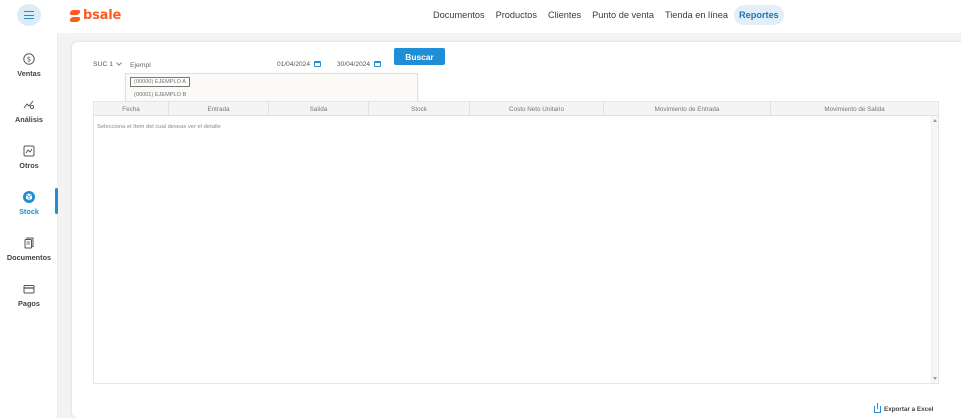 The image size is (961, 418). I want to click on scroll-down-icon, so click(935, 378).